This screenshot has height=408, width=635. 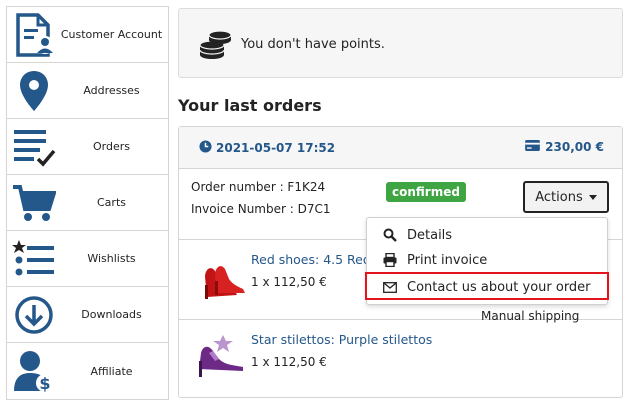 What do you see at coordinates (400, 43) in the screenshot?
I see `points-info-box: You don't have points.` at bounding box center [400, 43].